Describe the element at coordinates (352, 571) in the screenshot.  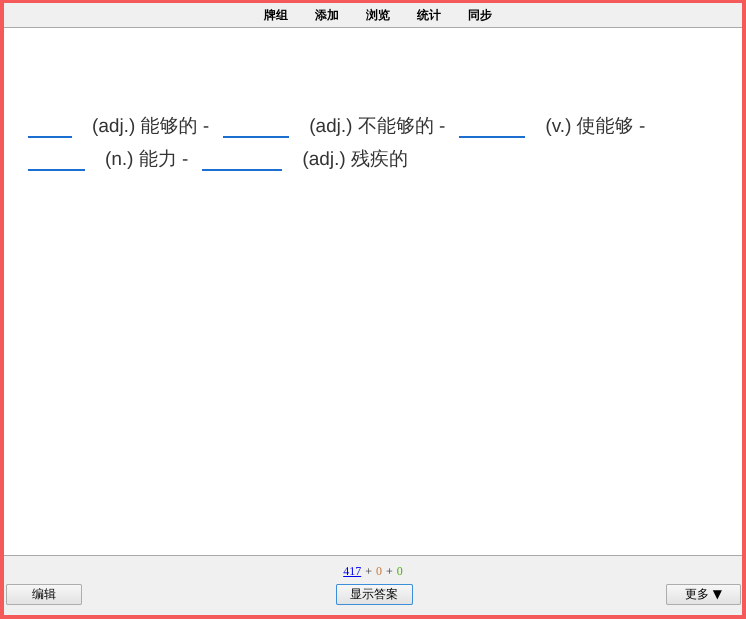
I see `count-link: 417` at that location.